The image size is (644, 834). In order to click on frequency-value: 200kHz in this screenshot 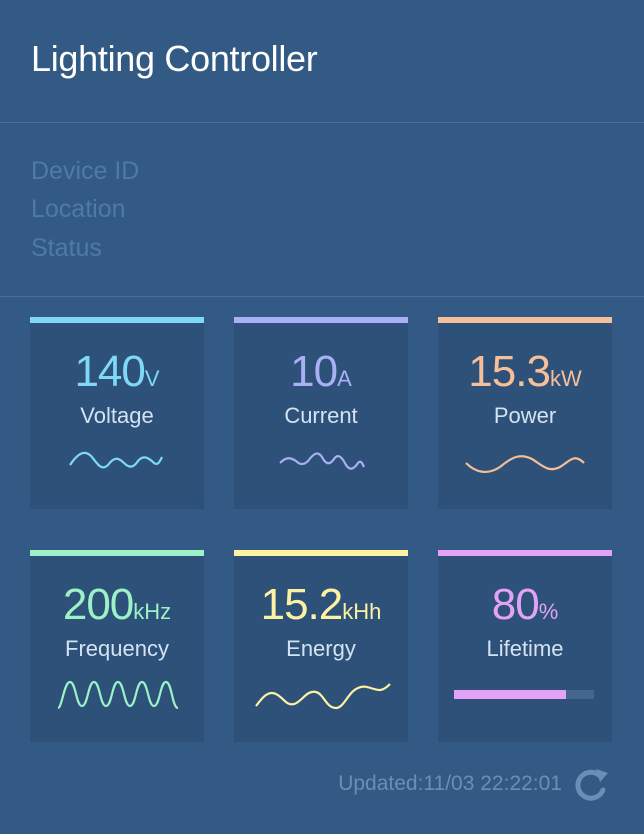, I will do `click(117, 605)`.